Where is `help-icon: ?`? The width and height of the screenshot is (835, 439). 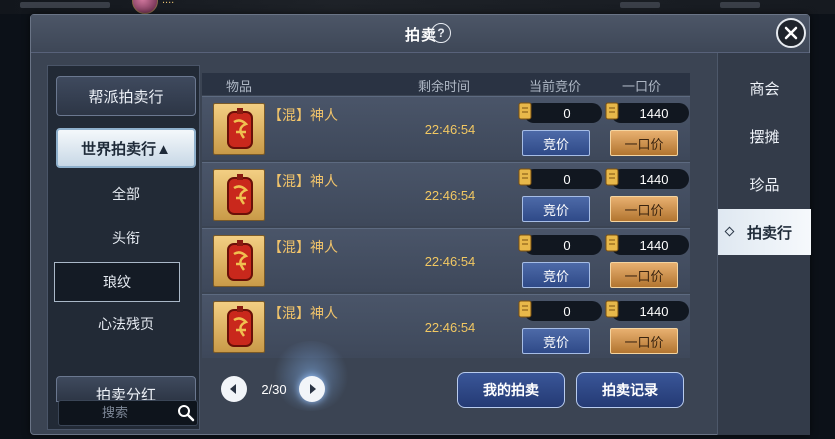
help-icon: ? is located at coordinates (441, 33).